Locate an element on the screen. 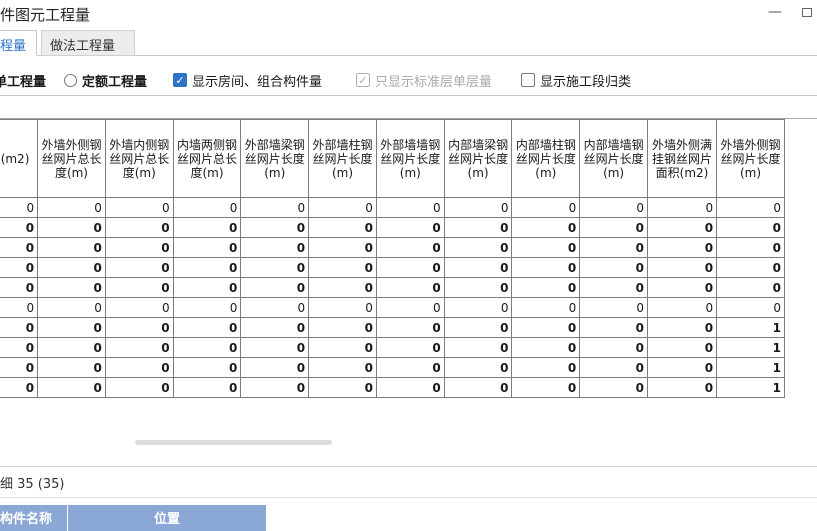 The image size is (817, 531). column-header: 内部墙梁钢丝网片长度(m) is located at coordinates (478, 158).